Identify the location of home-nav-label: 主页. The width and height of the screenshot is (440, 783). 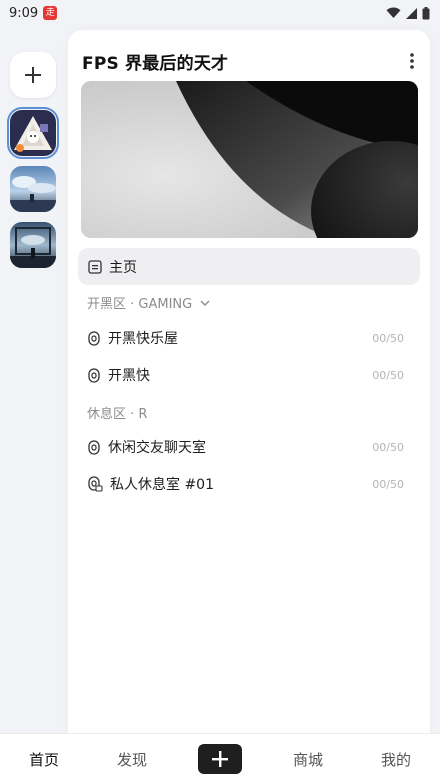
(123, 267).